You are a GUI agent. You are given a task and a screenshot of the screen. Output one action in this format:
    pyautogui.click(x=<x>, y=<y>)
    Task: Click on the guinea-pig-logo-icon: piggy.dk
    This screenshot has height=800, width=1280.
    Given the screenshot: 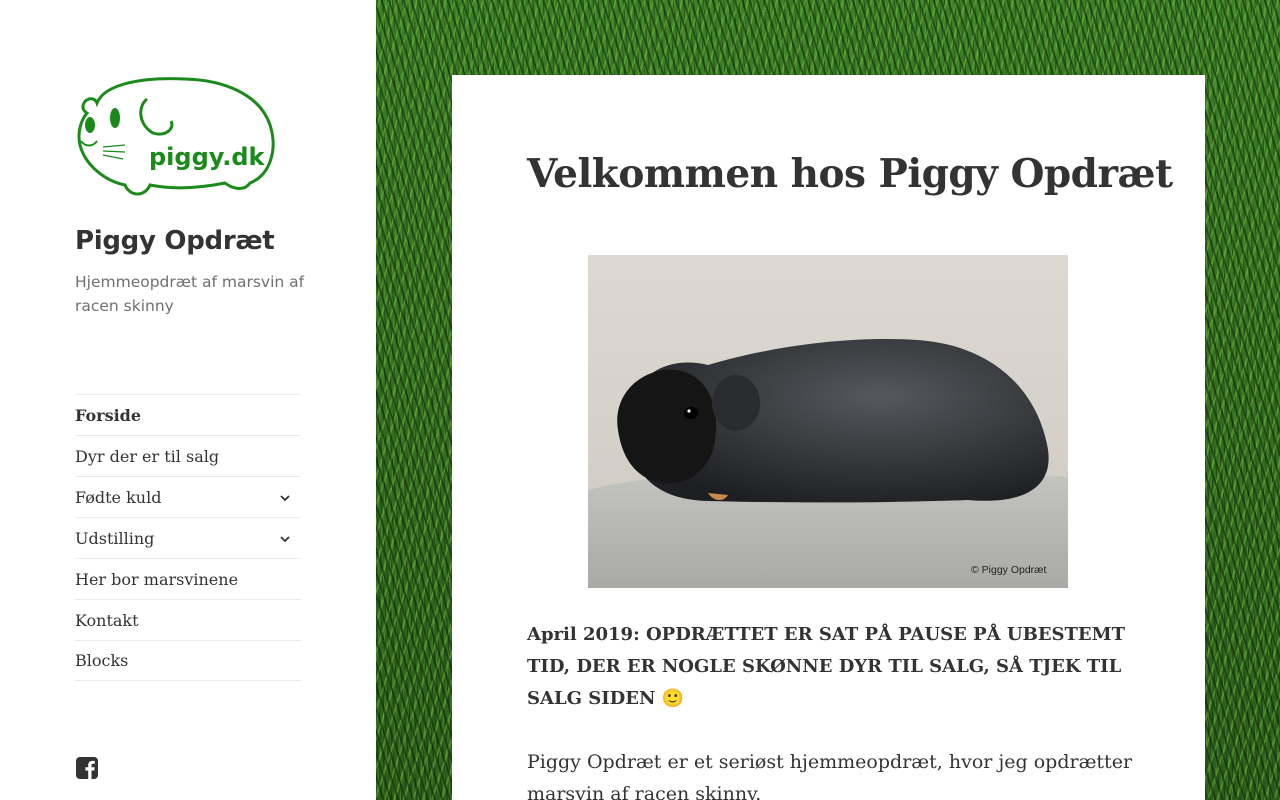 What is the action you would take?
    pyautogui.click(x=176, y=136)
    